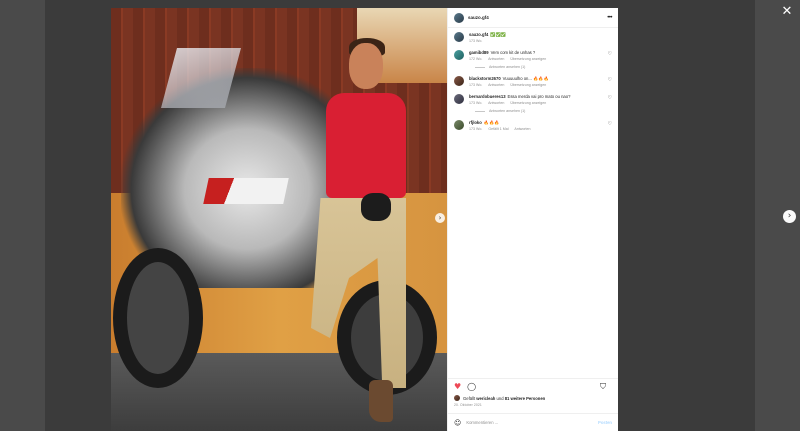  I want to click on add-comment-bar: ☺ Posten, so click(533, 422).